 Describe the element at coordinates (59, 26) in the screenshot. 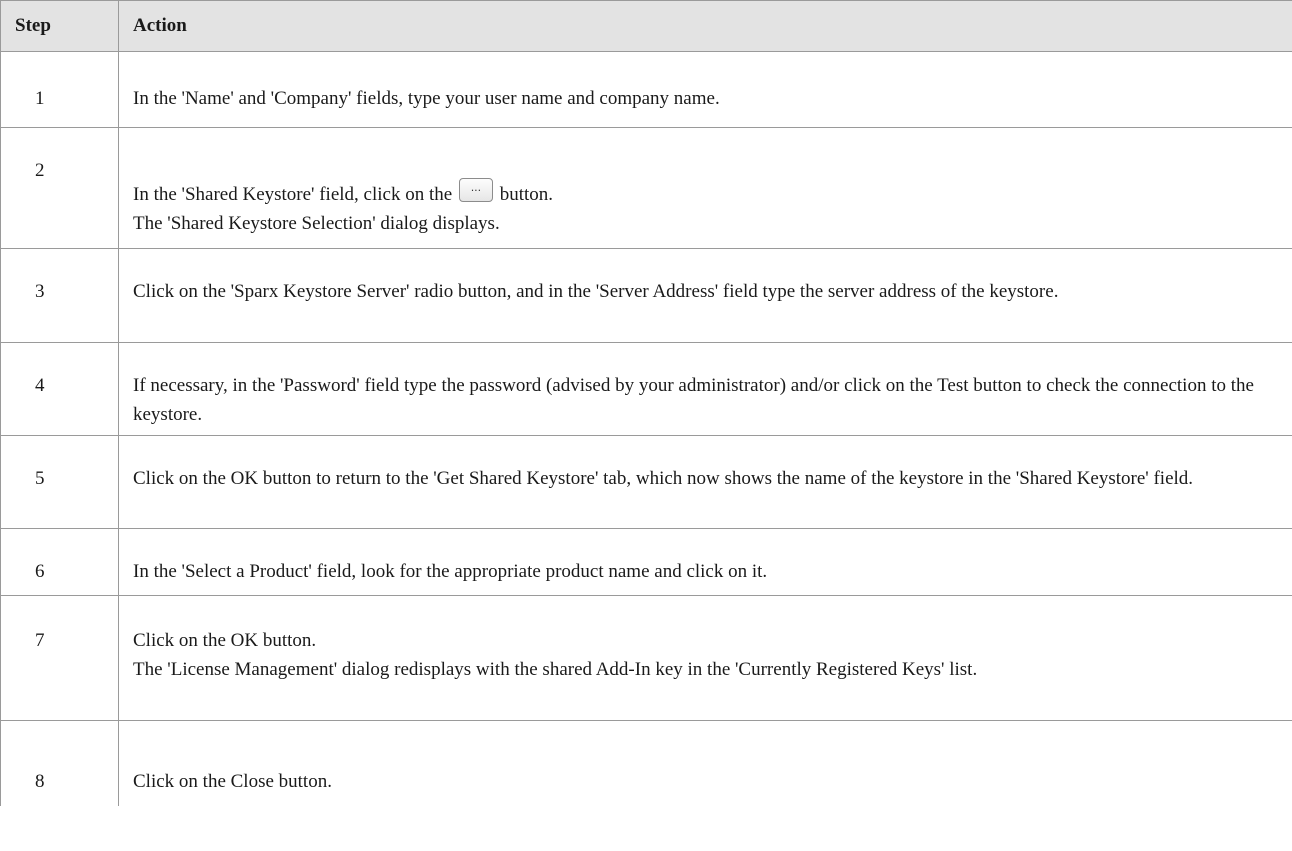

I see `step-column-header: Step` at that location.